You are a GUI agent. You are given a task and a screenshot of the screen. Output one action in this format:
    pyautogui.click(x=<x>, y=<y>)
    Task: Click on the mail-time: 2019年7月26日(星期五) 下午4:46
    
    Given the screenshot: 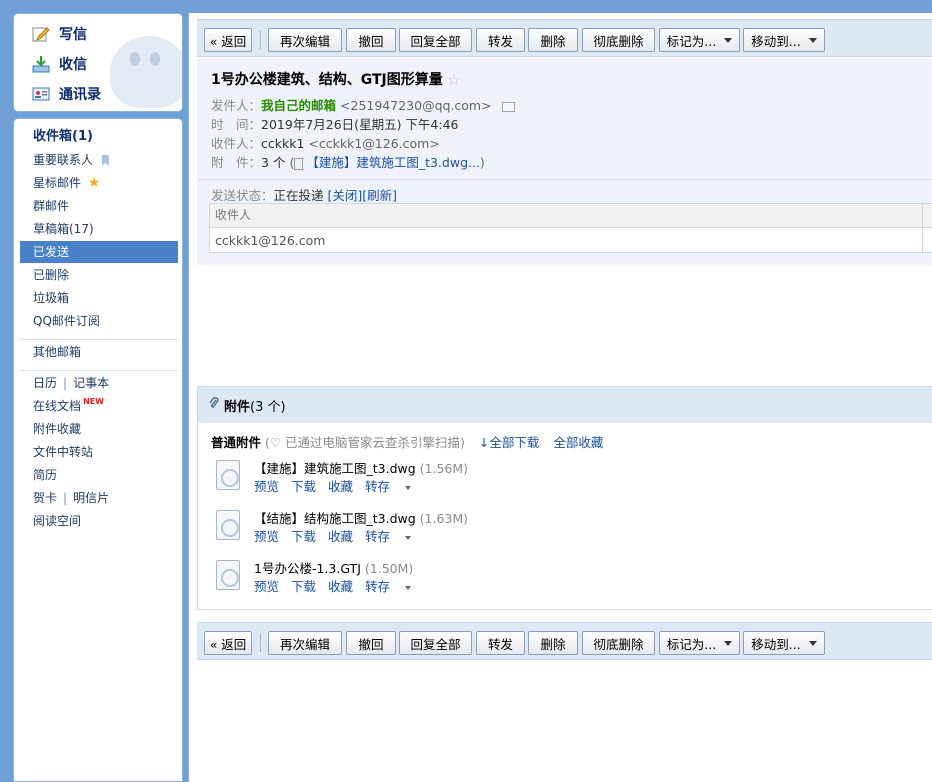 What is the action you would take?
    pyautogui.click(x=360, y=124)
    